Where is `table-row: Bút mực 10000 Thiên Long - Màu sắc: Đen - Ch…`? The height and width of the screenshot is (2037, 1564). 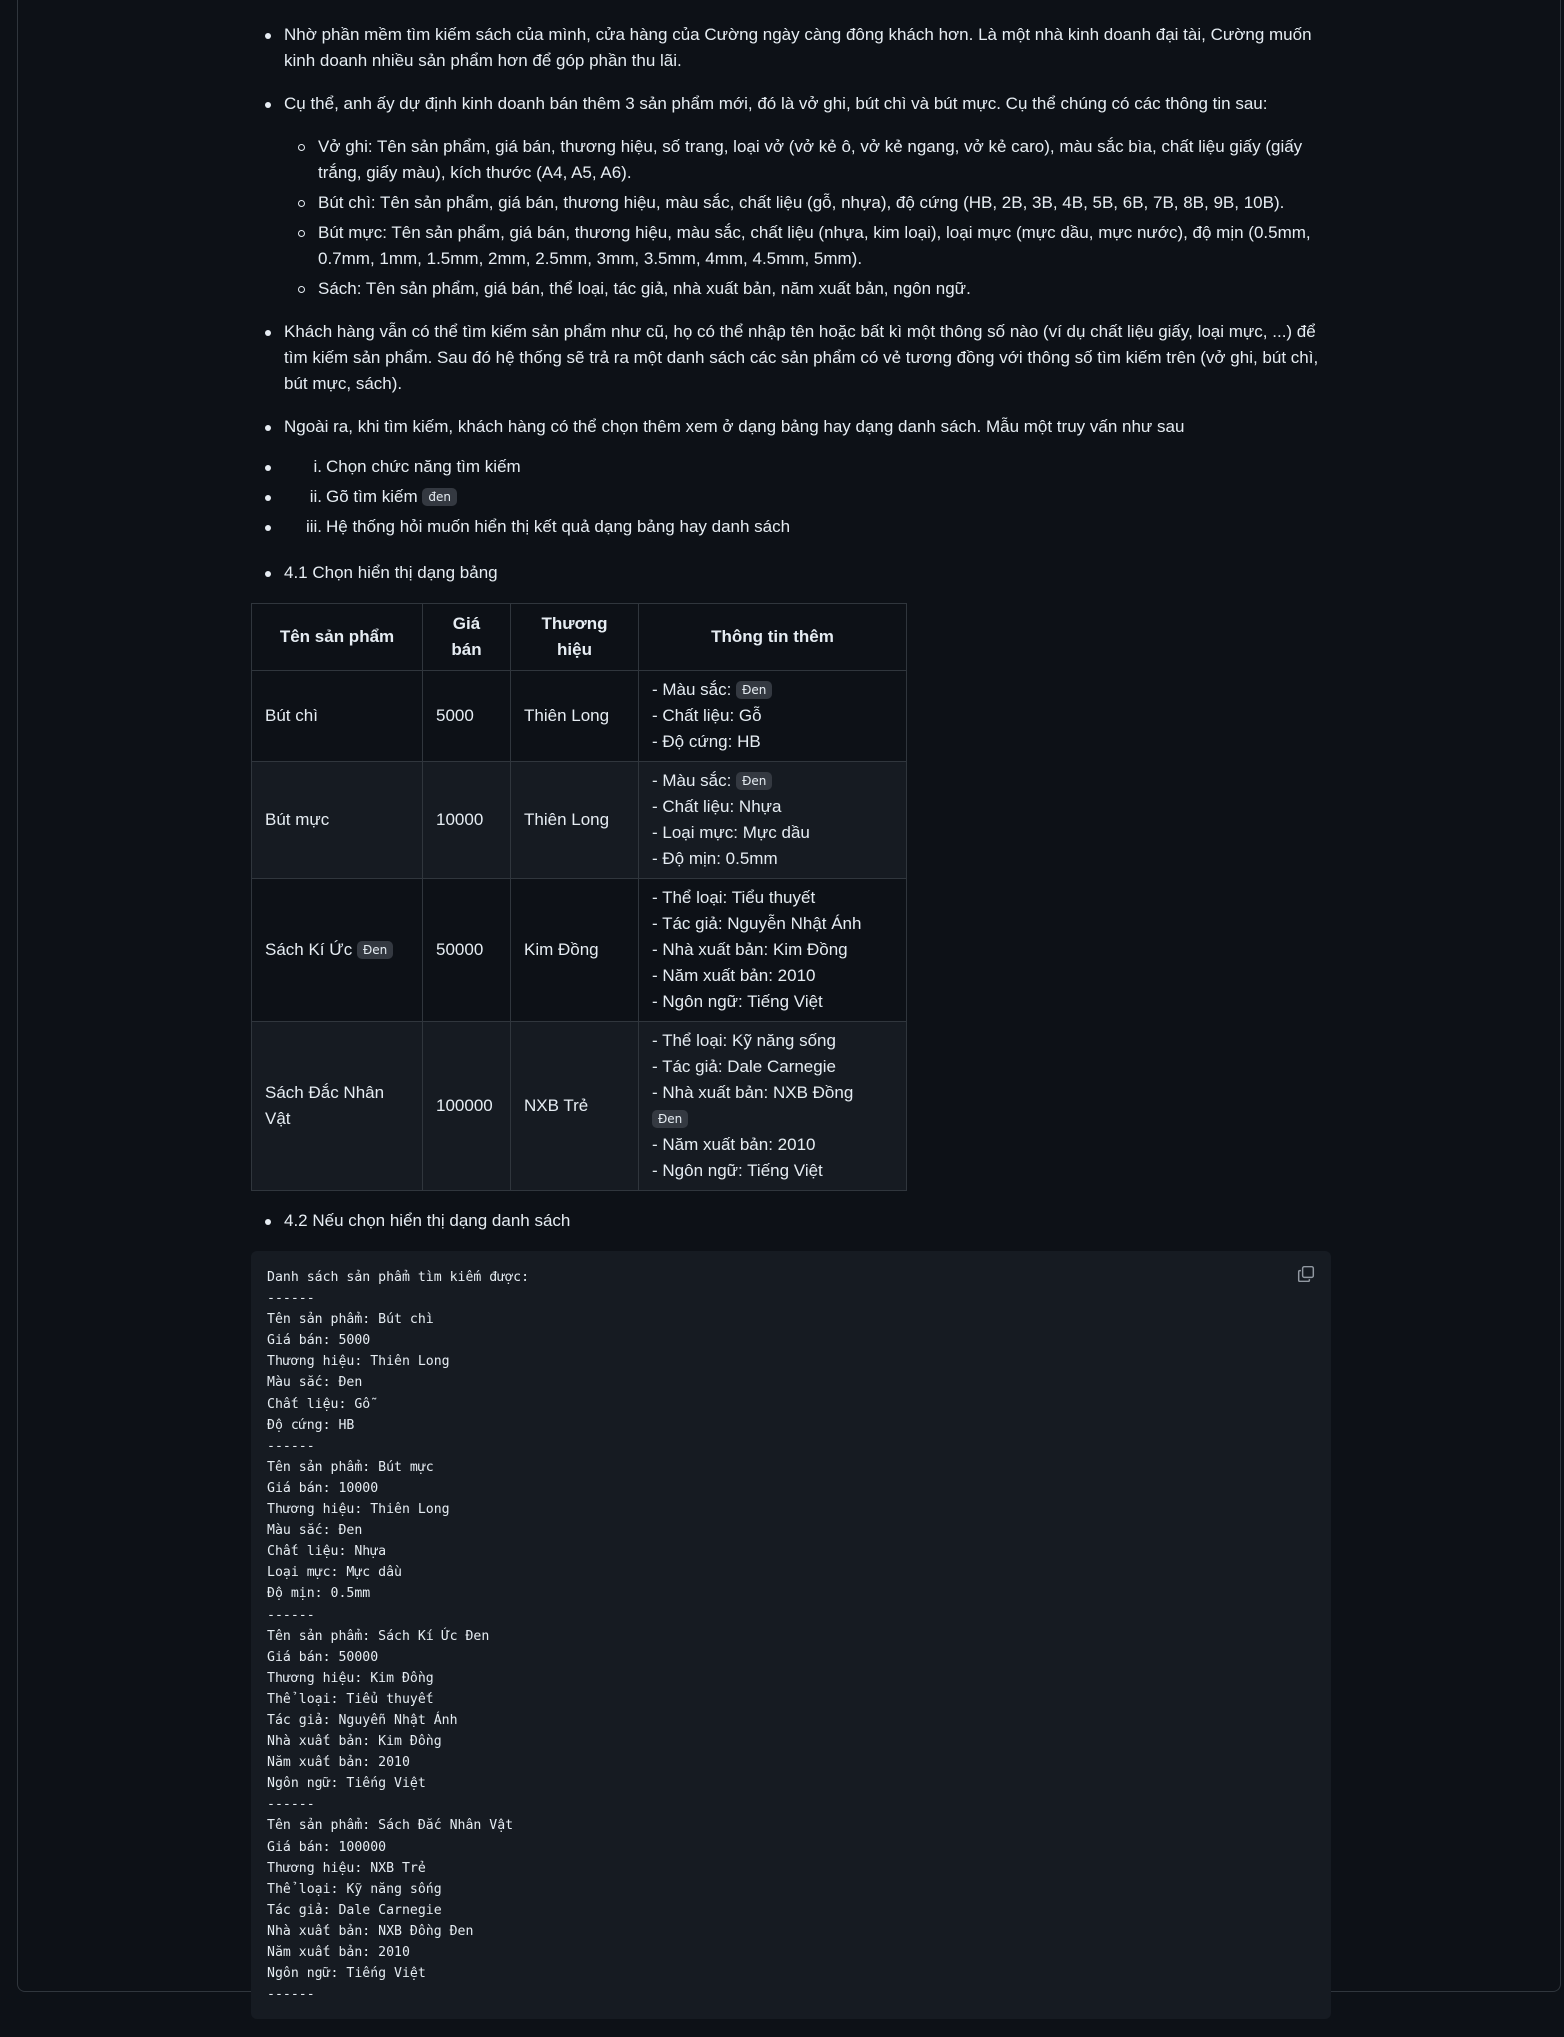 table-row: Bút mực 10000 Thiên Long - Màu sắc: Đen - Ch… is located at coordinates (579, 820).